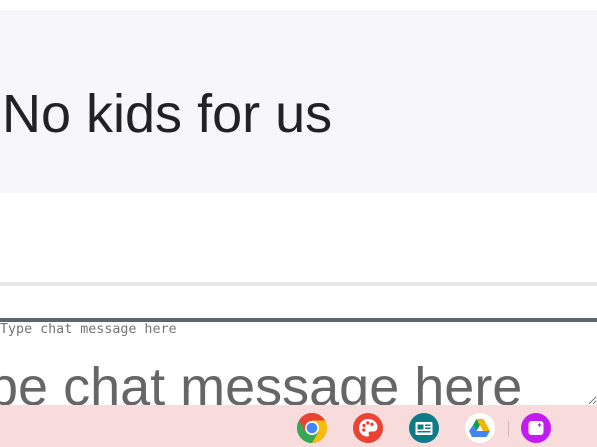 The image size is (597, 447). Describe the element at coordinates (480, 428) in the screenshot. I see `drive-icon` at that location.